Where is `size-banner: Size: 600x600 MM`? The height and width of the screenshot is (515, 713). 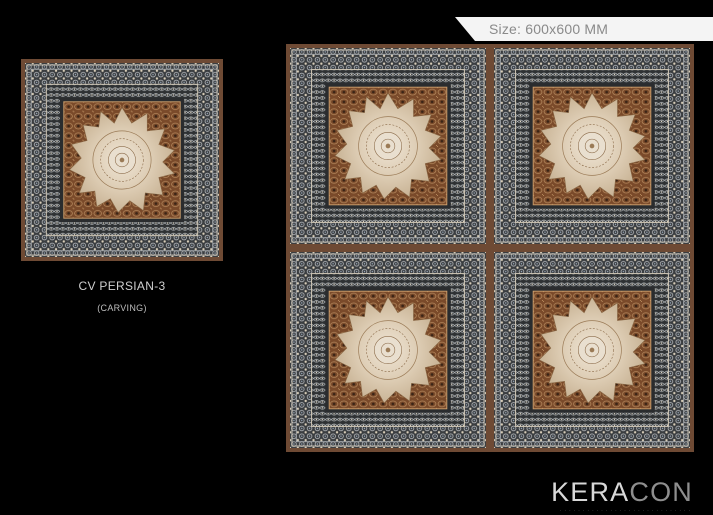
size-banner: Size: 600x600 MM is located at coordinates (584, 29).